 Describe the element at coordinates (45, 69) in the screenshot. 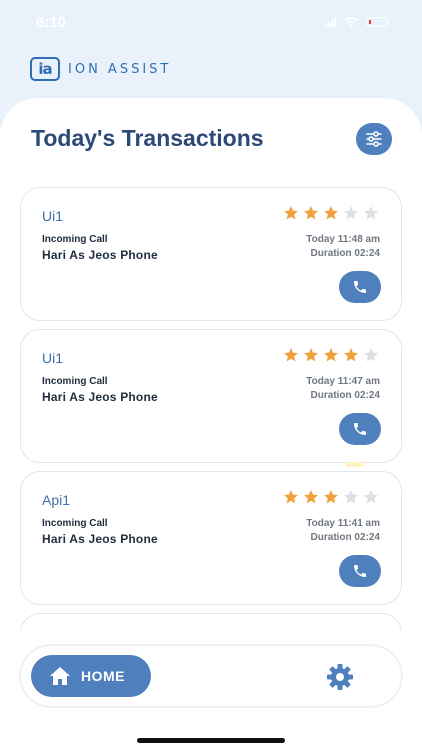

I see `brand-logo: ia` at that location.